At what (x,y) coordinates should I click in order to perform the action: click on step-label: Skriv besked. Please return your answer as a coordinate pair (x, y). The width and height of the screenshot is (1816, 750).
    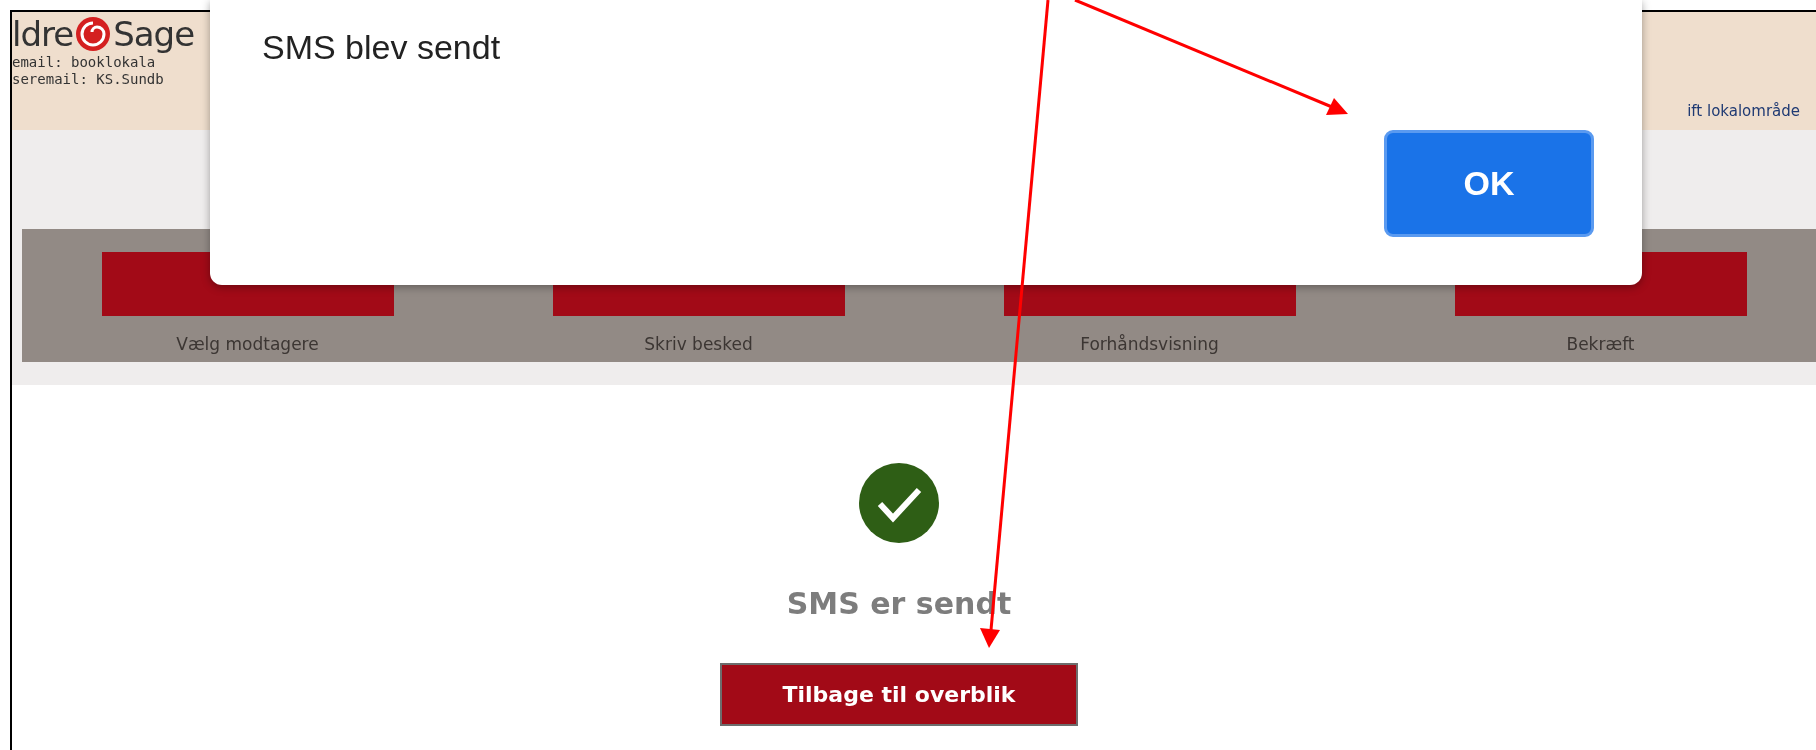
    Looking at the image, I should click on (698, 344).